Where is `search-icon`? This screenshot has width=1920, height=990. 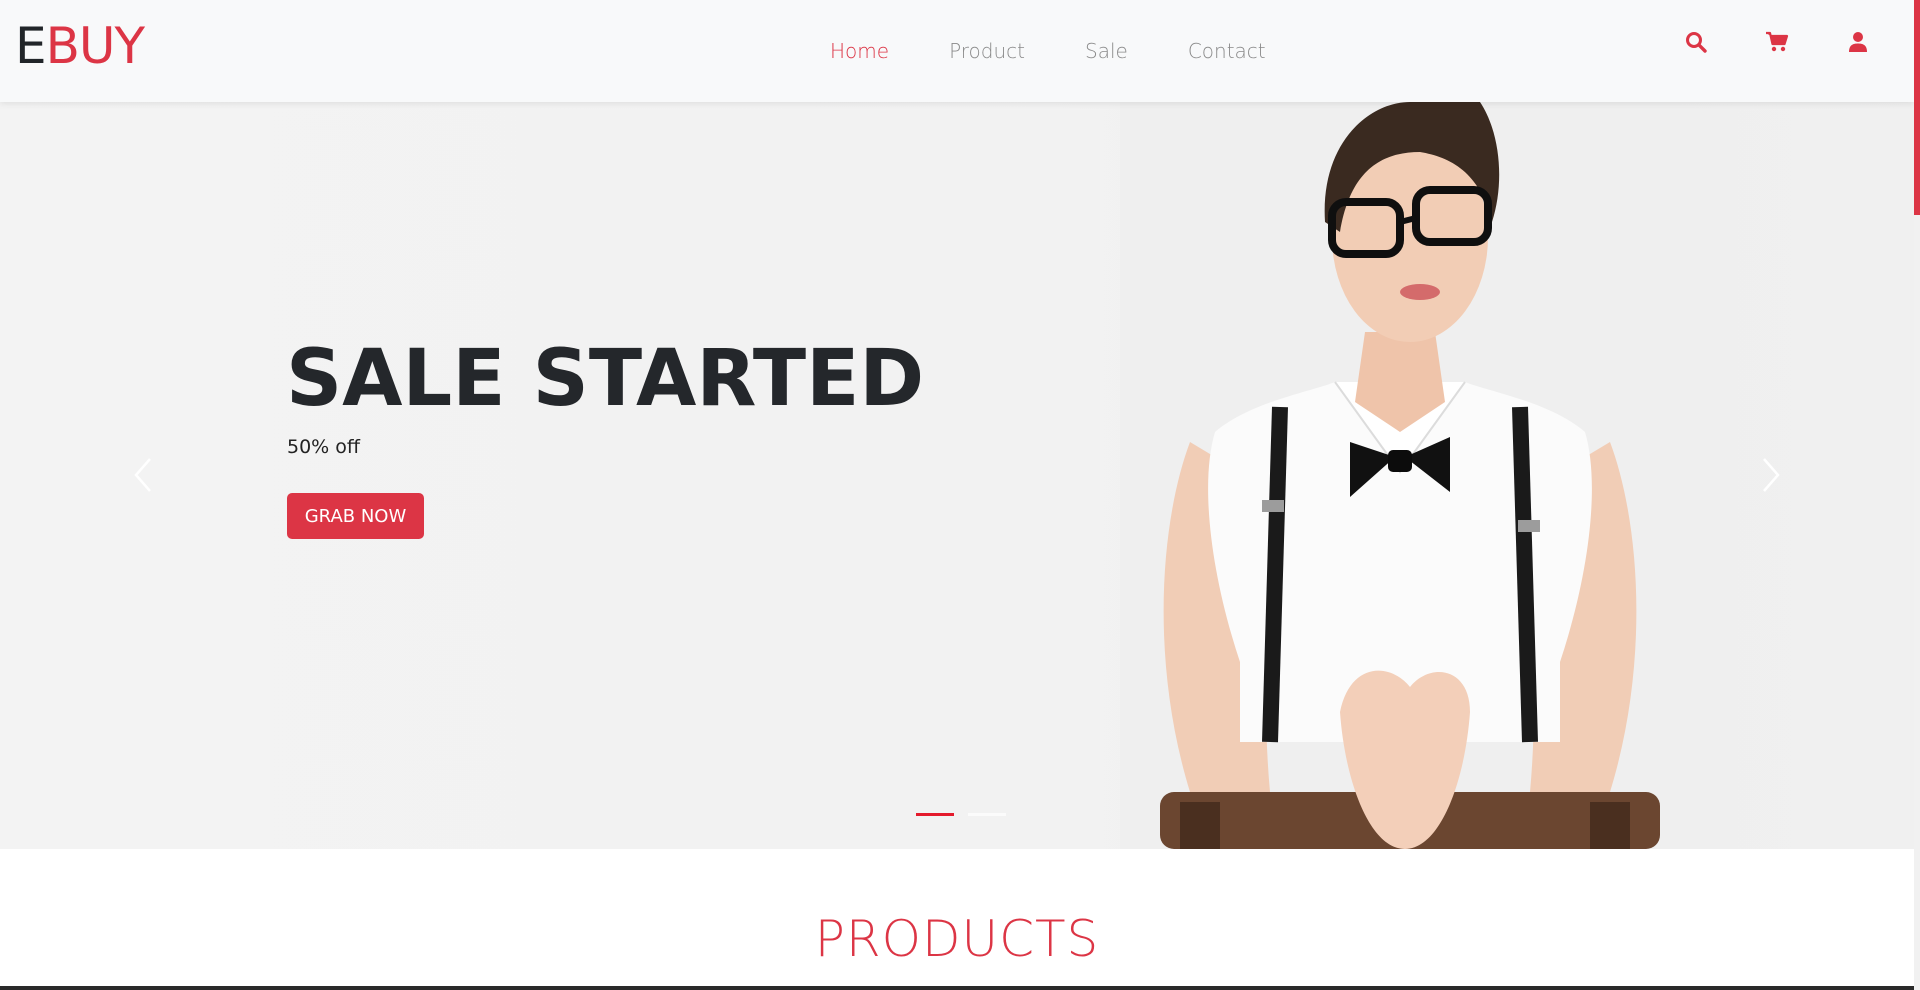 search-icon is located at coordinates (1696, 42).